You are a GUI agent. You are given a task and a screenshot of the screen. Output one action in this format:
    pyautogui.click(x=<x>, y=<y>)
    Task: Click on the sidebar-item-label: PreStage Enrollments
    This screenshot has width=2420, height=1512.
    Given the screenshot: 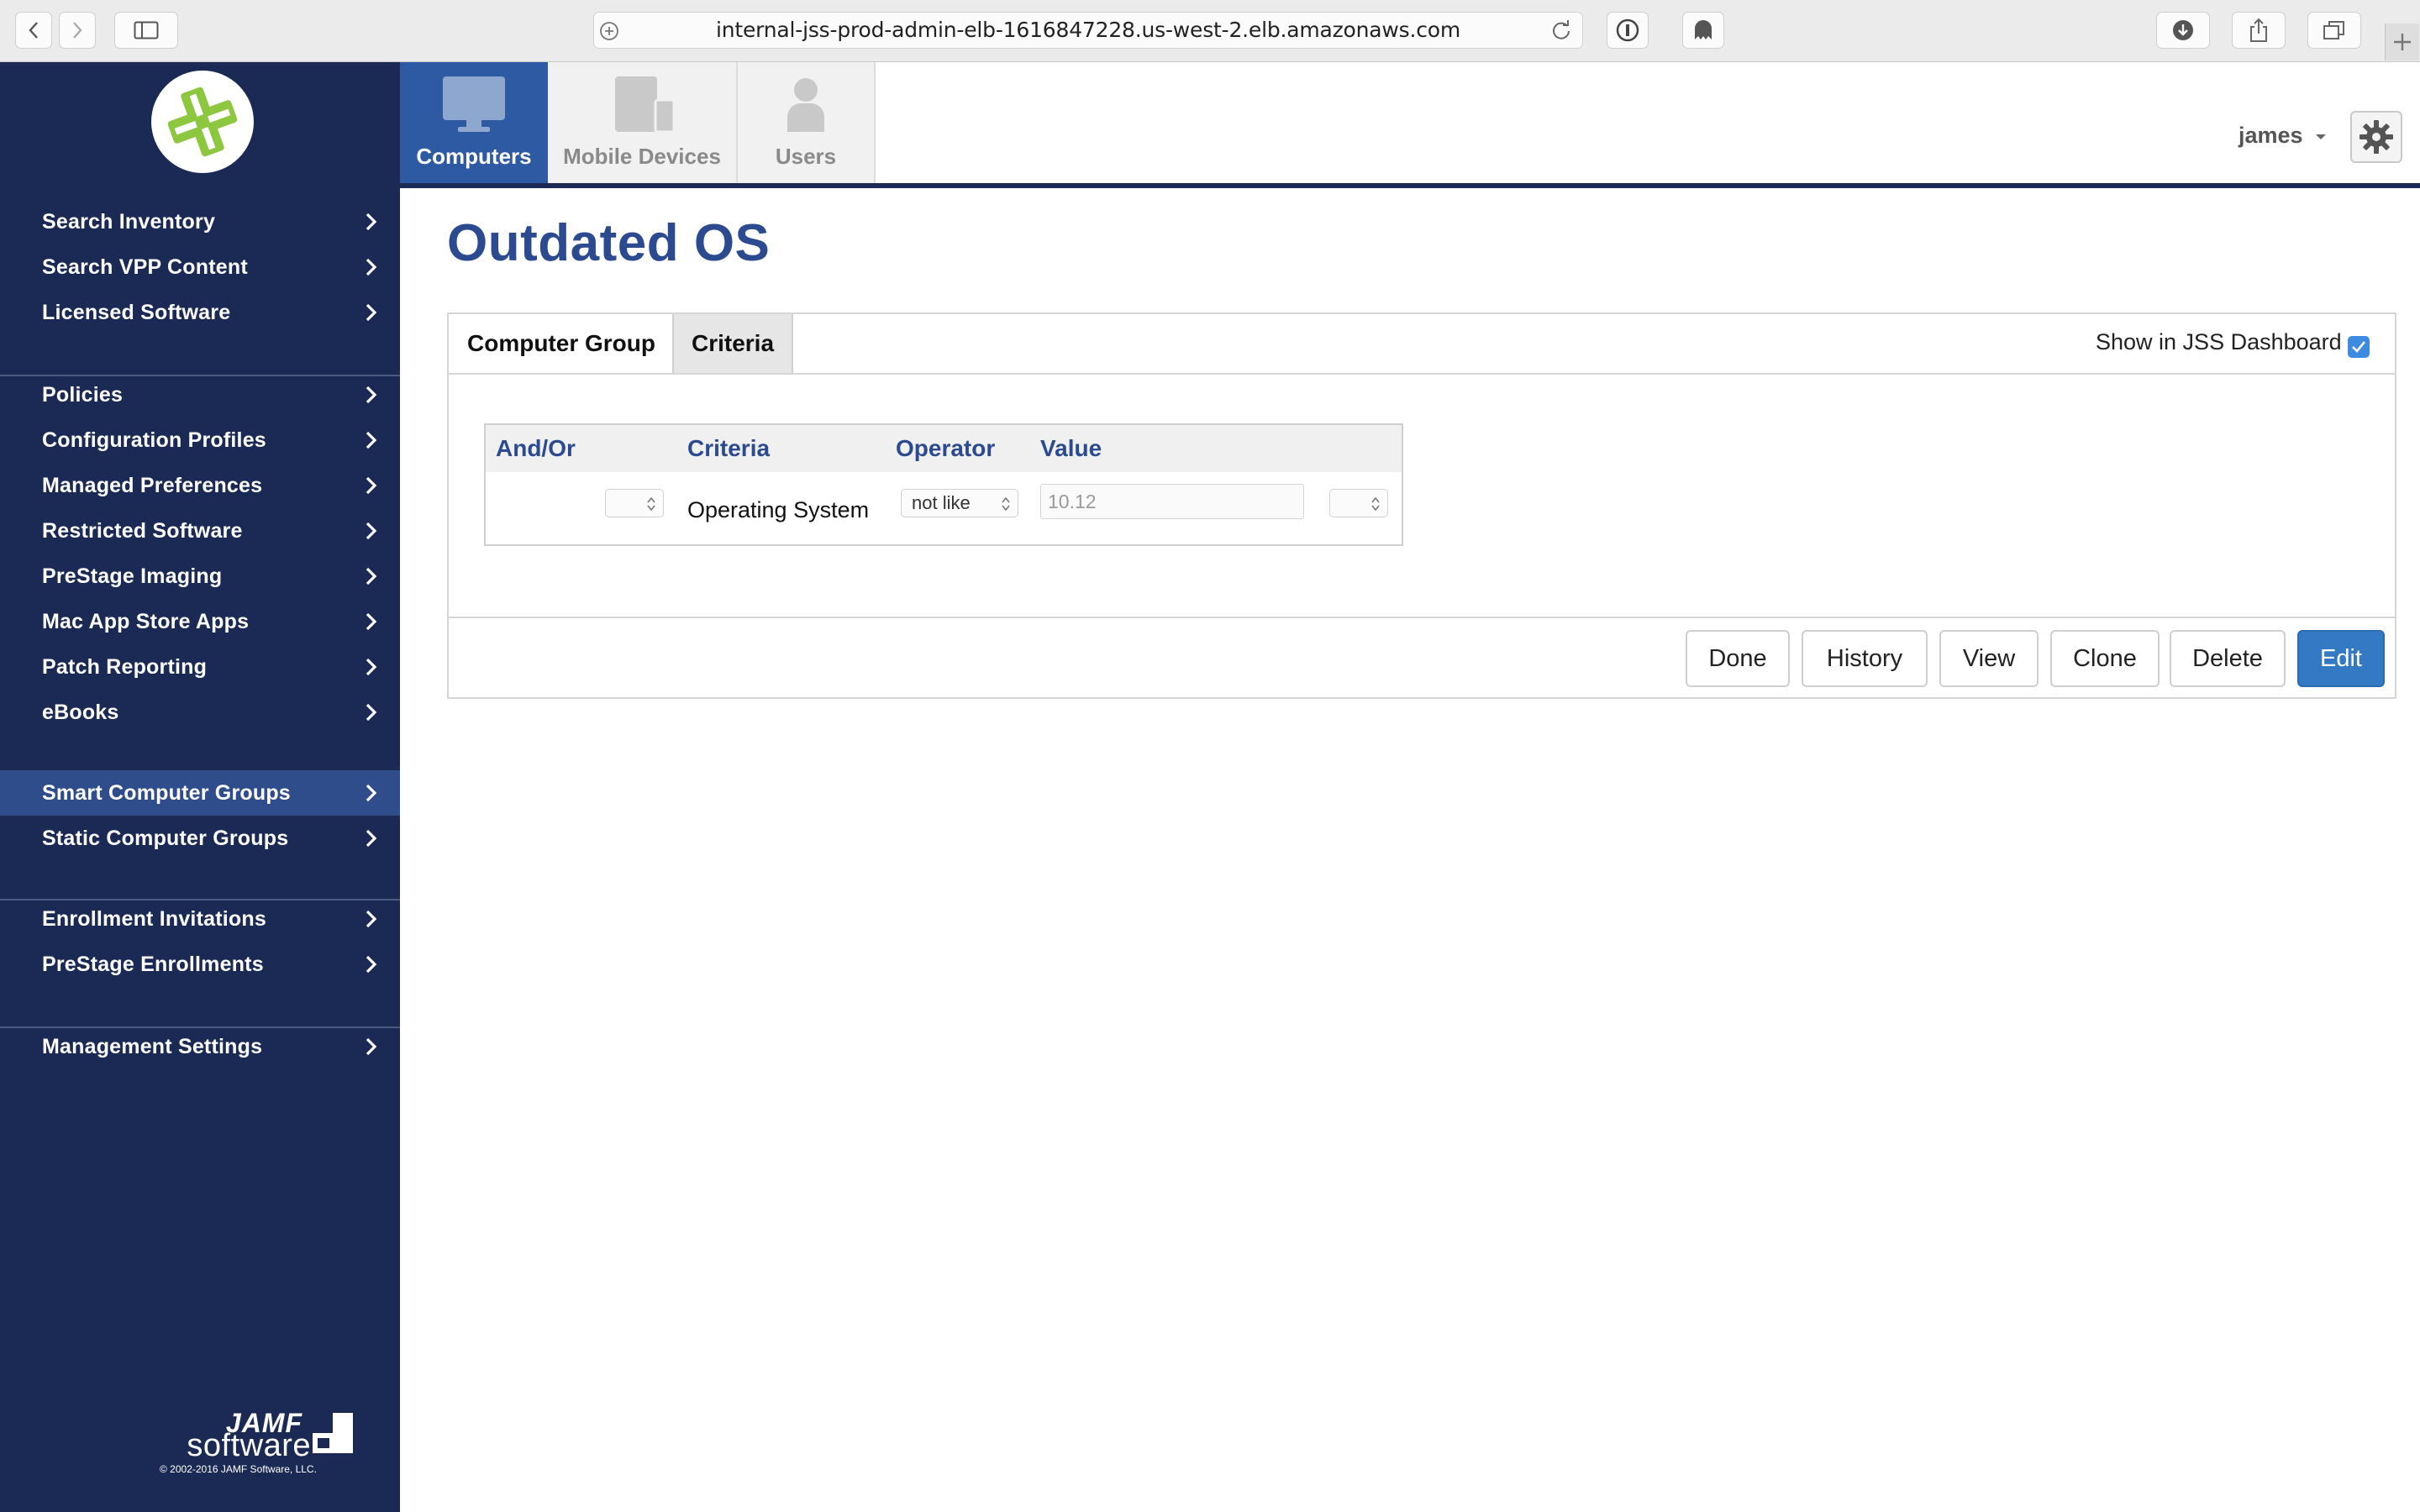 What is the action you would take?
    pyautogui.click(x=153, y=964)
    